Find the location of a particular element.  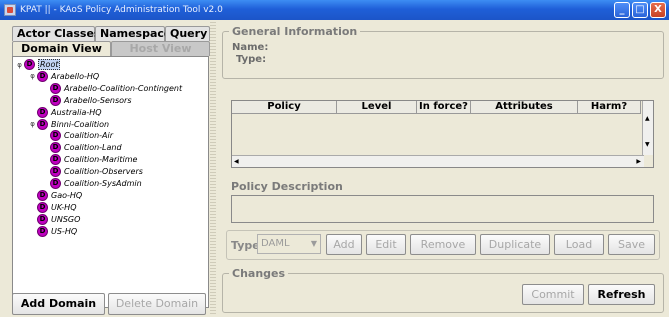

tree-item-label: Binni-Coalition is located at coordinates (80, 124).